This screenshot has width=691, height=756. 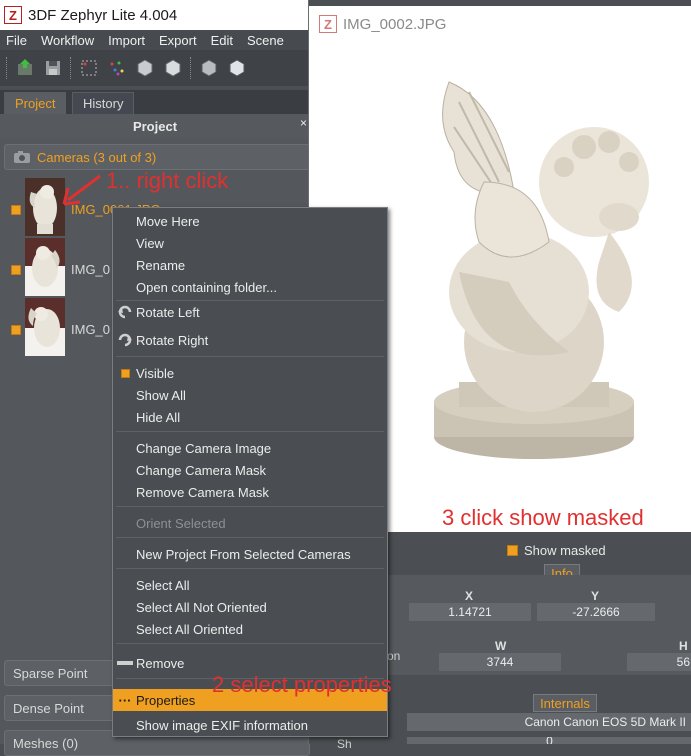 I want to click on menu-item-show-exif: Show image EXIF information, so click(x=250, y=725).